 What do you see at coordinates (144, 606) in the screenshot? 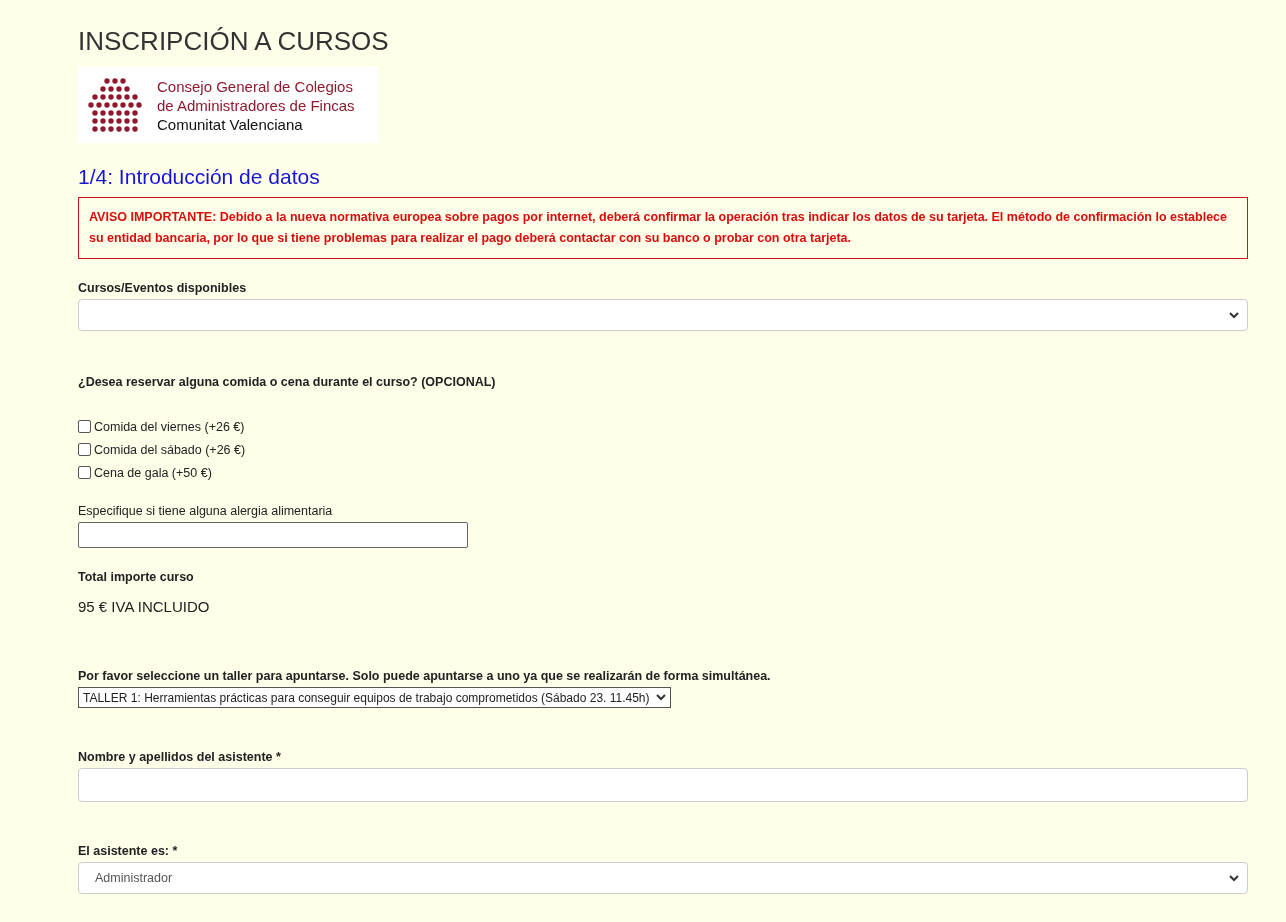
I see `total-amount: 95 € IVA INCLUIDO` at bounding box center [144, 606].